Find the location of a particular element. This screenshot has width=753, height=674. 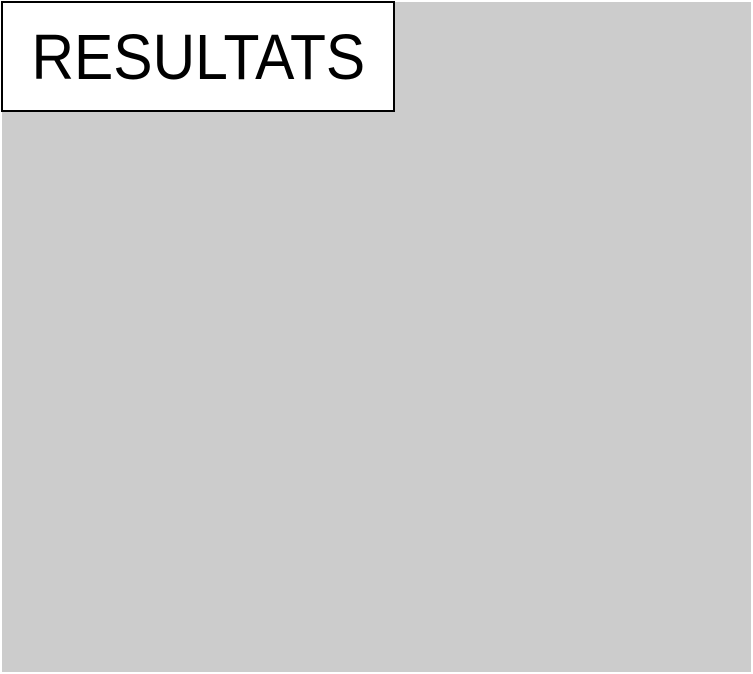

page-title: RESULTATS is located at coordinates (198, 56).